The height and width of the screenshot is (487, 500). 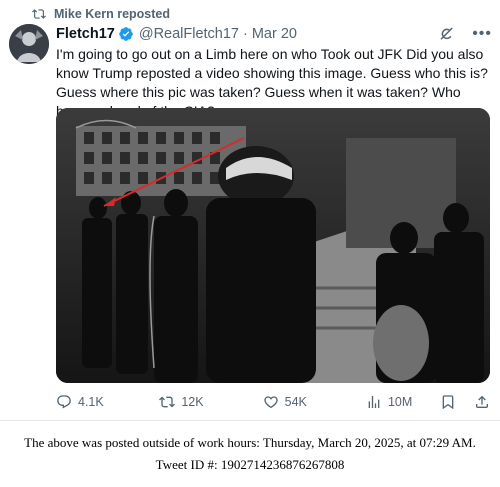 I want to click on tweet-header: Fletch17 @RealFletch17 · Mar 20 •••, so click(x=274, y=34).